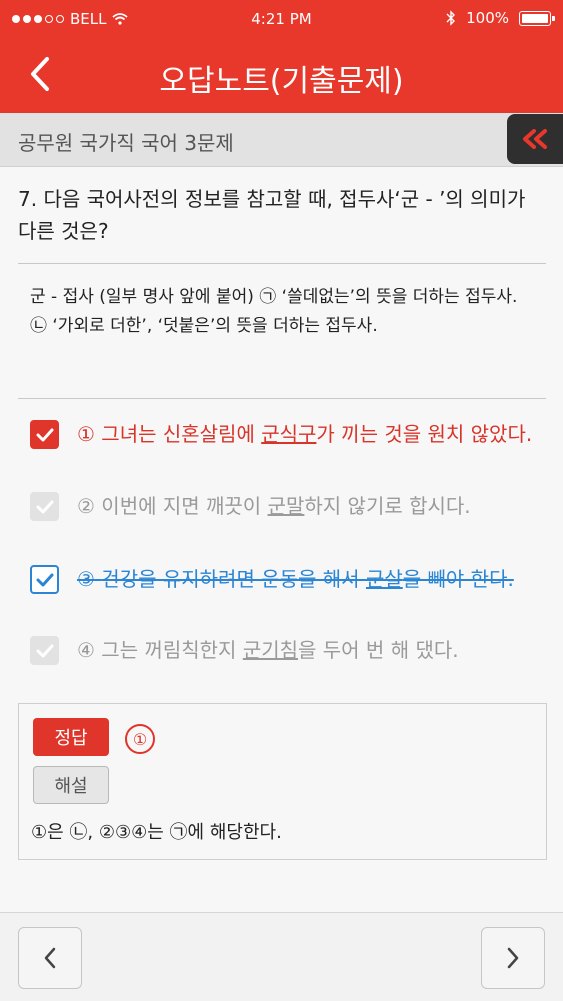  What do you see at coordinates (282, 781) in the screenshot?
I see `answer-panel: 정답 ① 해설 ①은 ㉡, ②③④는 ㉠에 해당한다.` at bounding box center [282, 781].